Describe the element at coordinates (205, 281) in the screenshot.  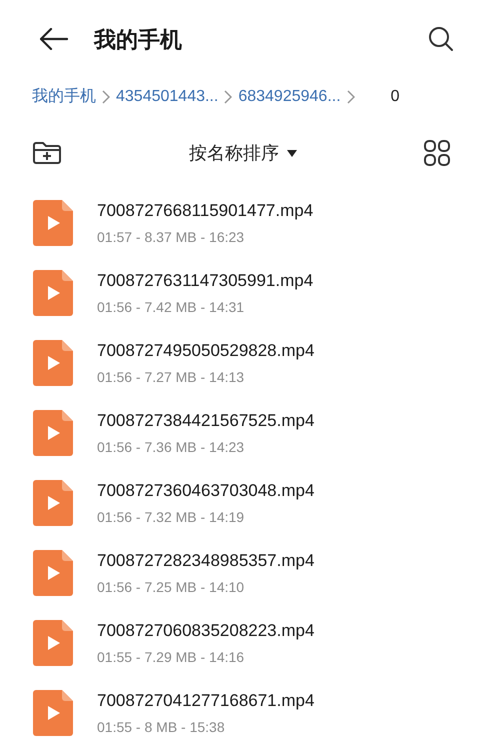
I see `file-name: 7008727631147305991.mp4` at that location.